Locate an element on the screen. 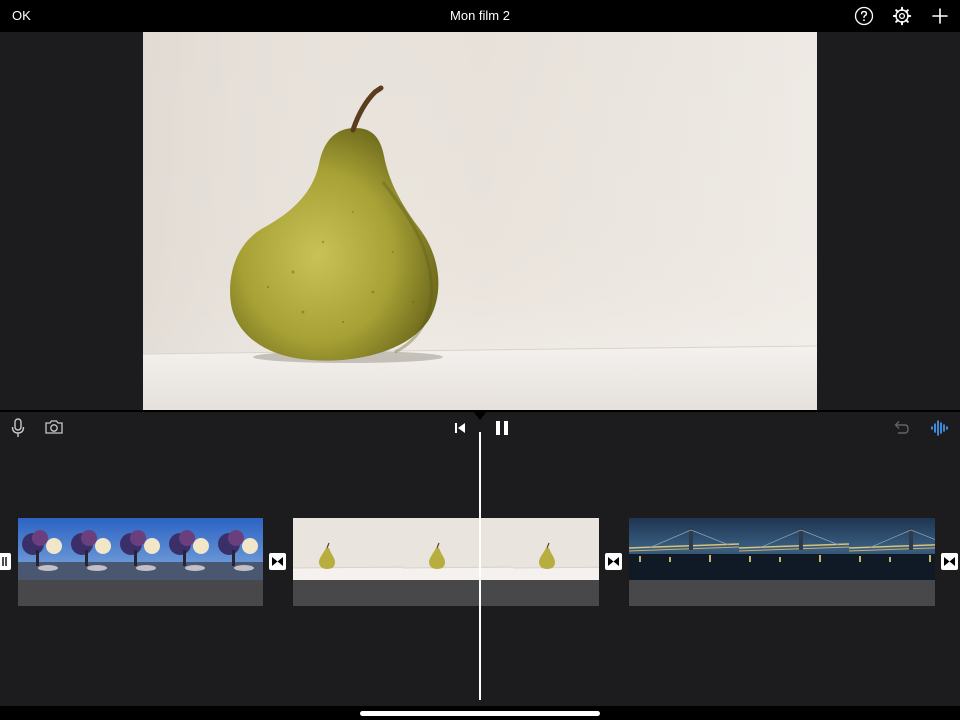  skip-to-start-icon is located at coordinates (460, 428).